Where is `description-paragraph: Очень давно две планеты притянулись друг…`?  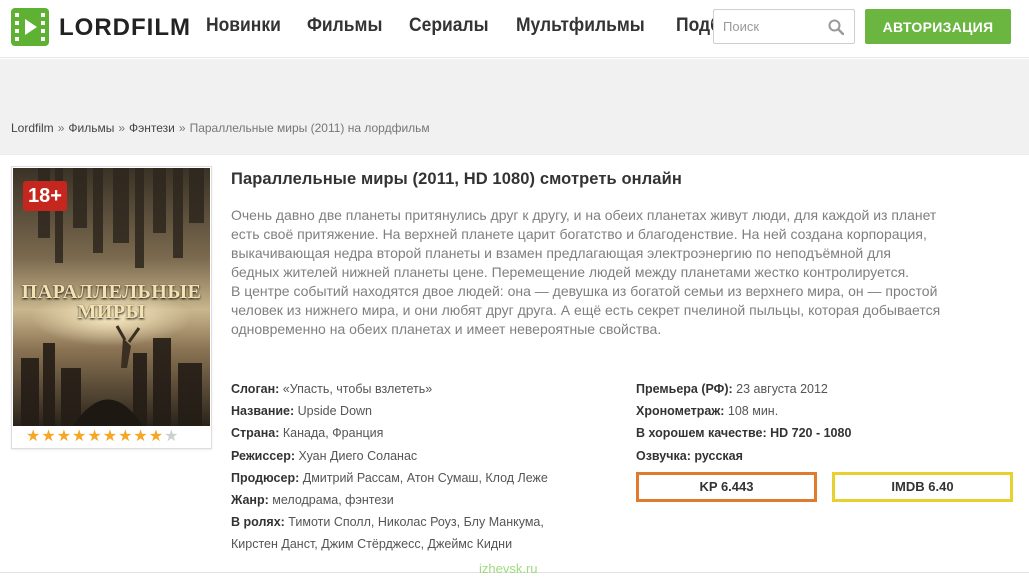
description-paragraph: Очень давно две планеты притянулись друг… is located at coordinates (584, 243).